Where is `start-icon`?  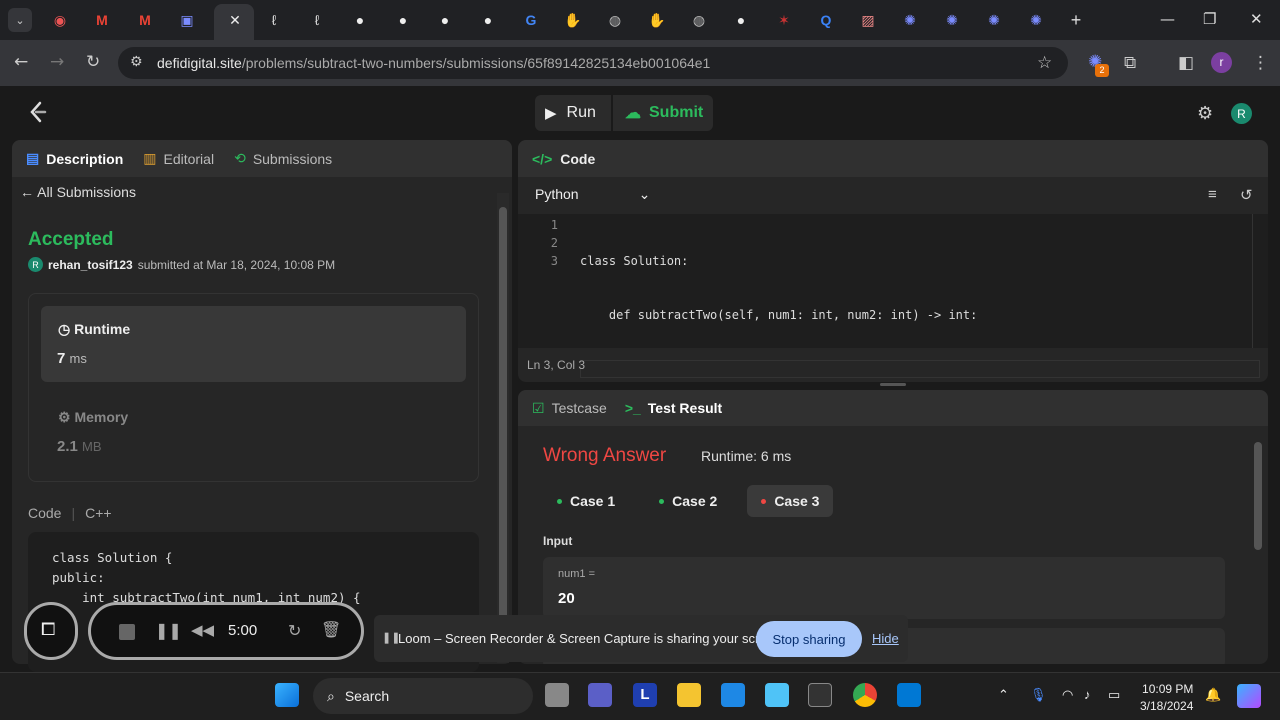 start-icon is located at coordinates (287, 695).